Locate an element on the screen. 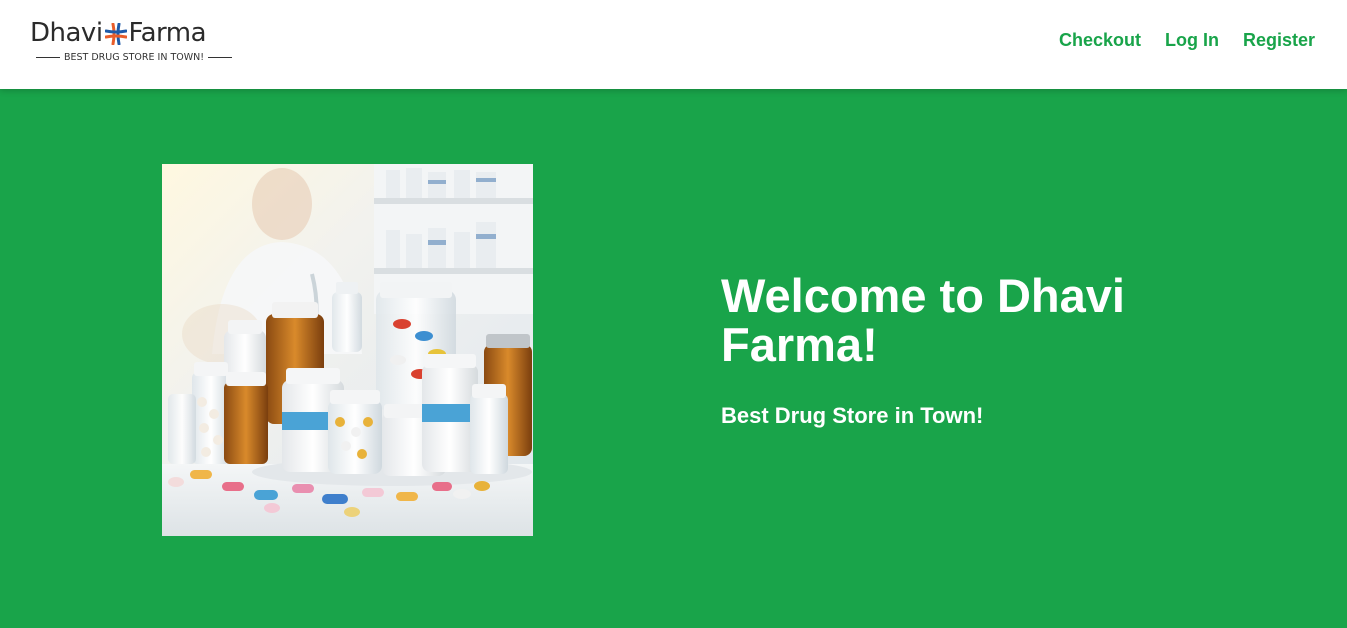  nav-link-login: Log In is located at coordinates (1192, 40).